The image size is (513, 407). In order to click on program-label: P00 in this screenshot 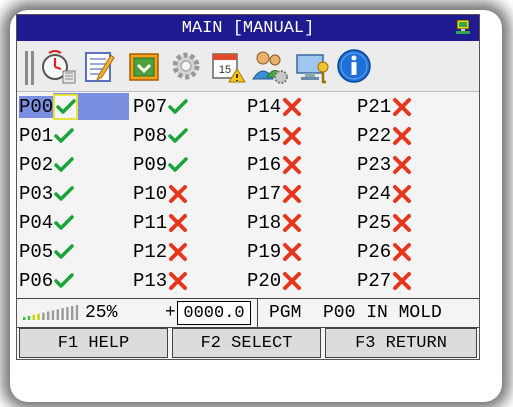, I will do `click(36, 106)`.